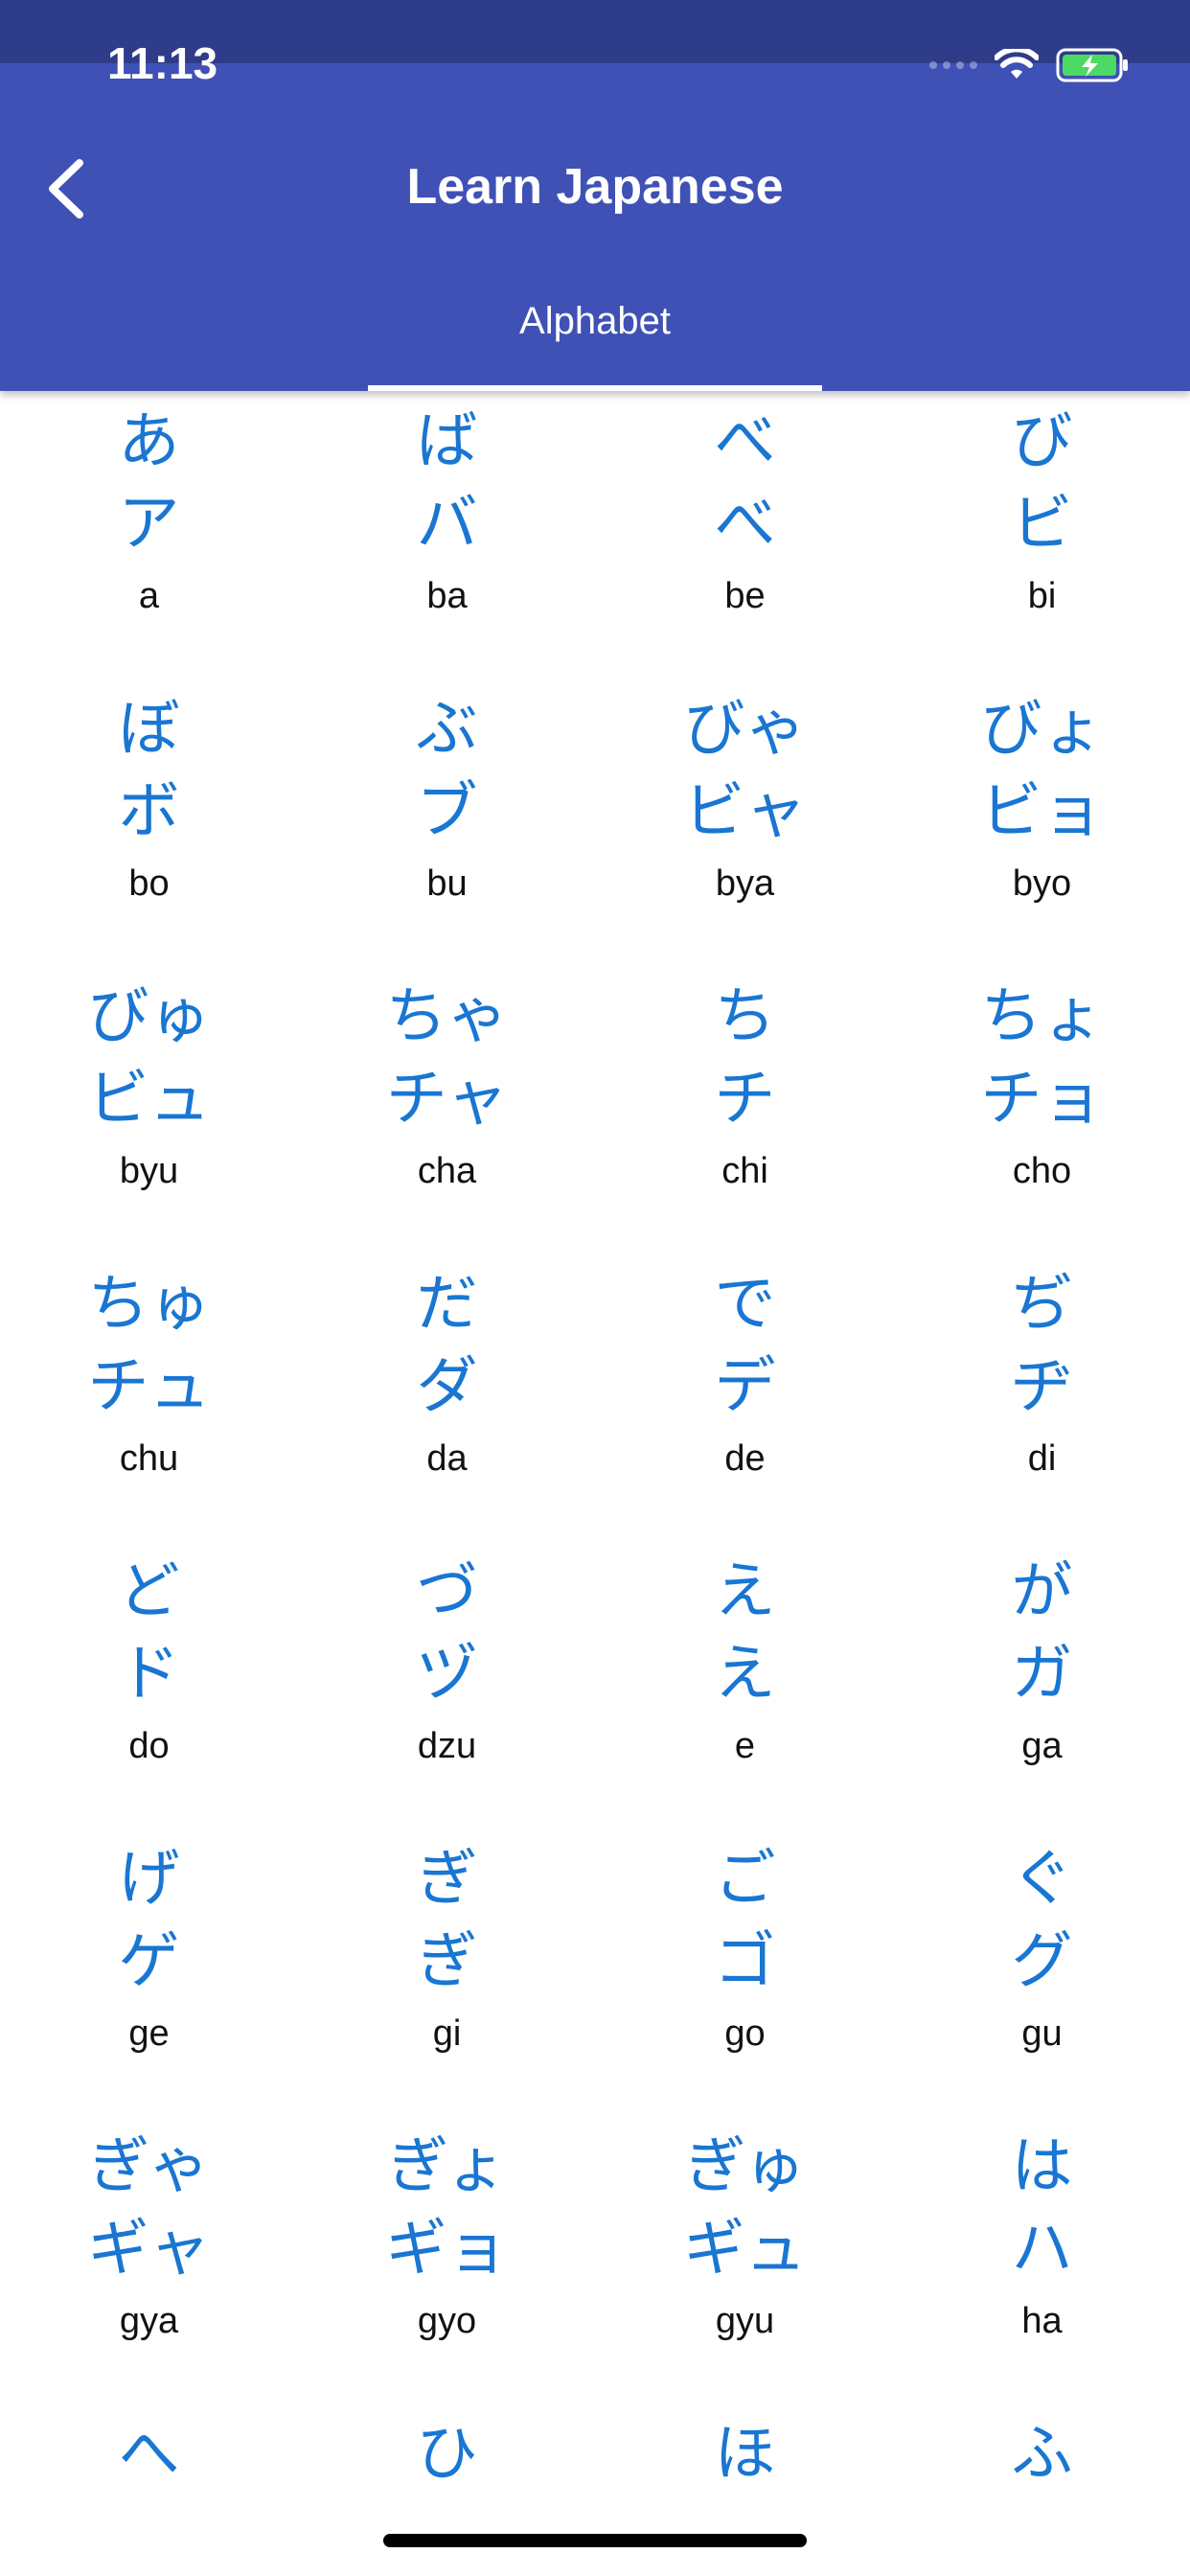 This screenshot has height=2576, width=1190. I want to click on katakana-char: ブ, so click(447, 811).